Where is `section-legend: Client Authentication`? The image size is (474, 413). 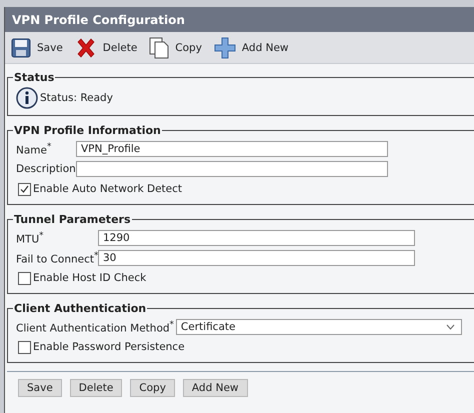 section-legend: Client Authentication is located at coordinates (80, 308).